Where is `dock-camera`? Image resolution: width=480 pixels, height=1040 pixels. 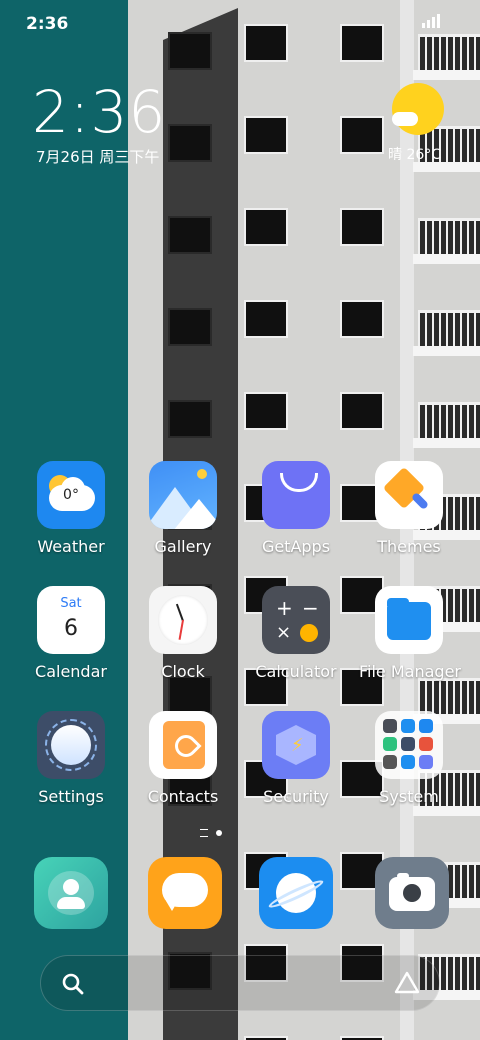 dock-camera is located at coordinates (412, 893).